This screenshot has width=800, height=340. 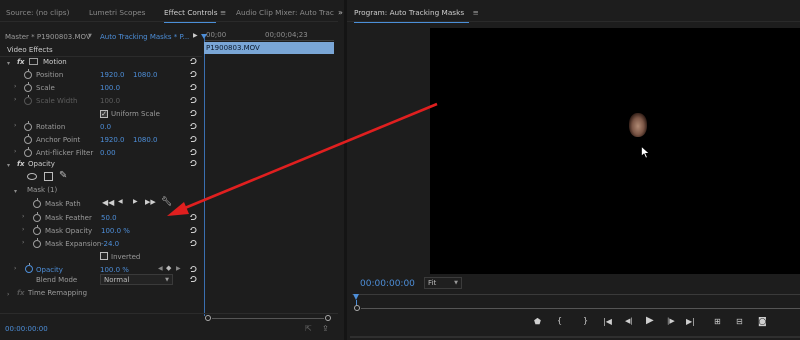 I want to click on annotation-arrow-icon, so click(x=302, y=159).